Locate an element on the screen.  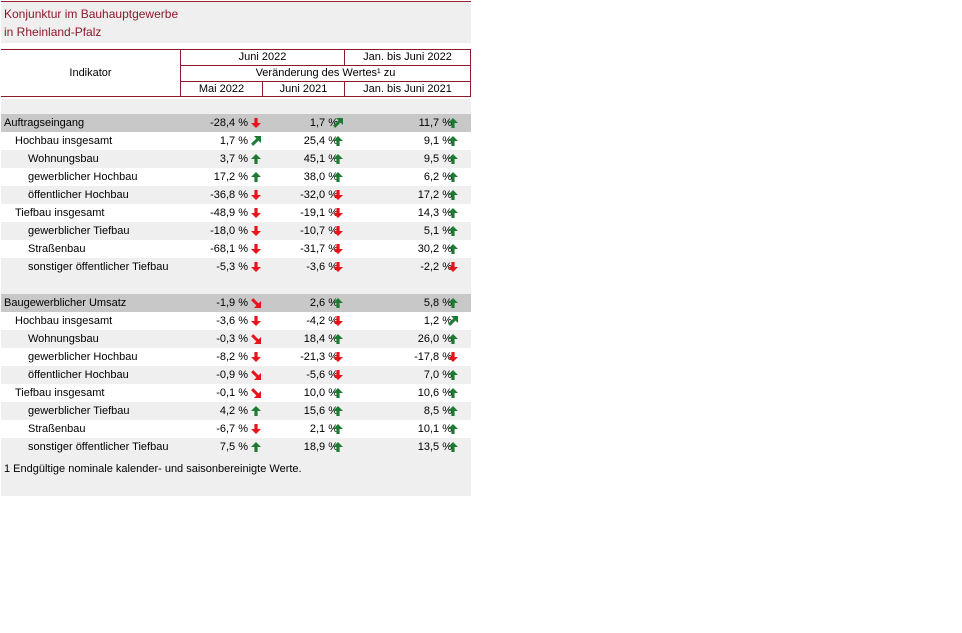
table-row: gewerblicher Hochbau 17,2 % 38,0 % 6,2 % is located at coordinates (236, 177).